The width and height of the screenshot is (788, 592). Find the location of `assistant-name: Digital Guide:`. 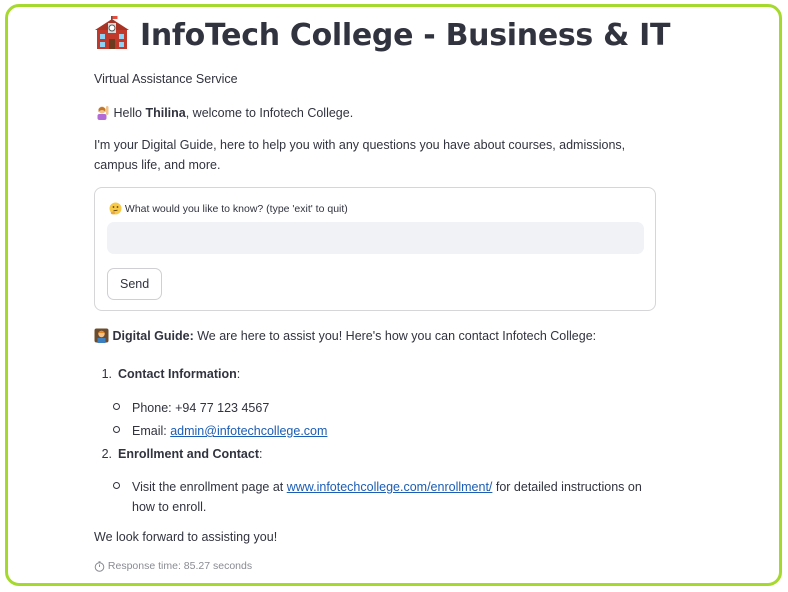

assistant-name: Digital Guide: is located at coordinates (153, 336).